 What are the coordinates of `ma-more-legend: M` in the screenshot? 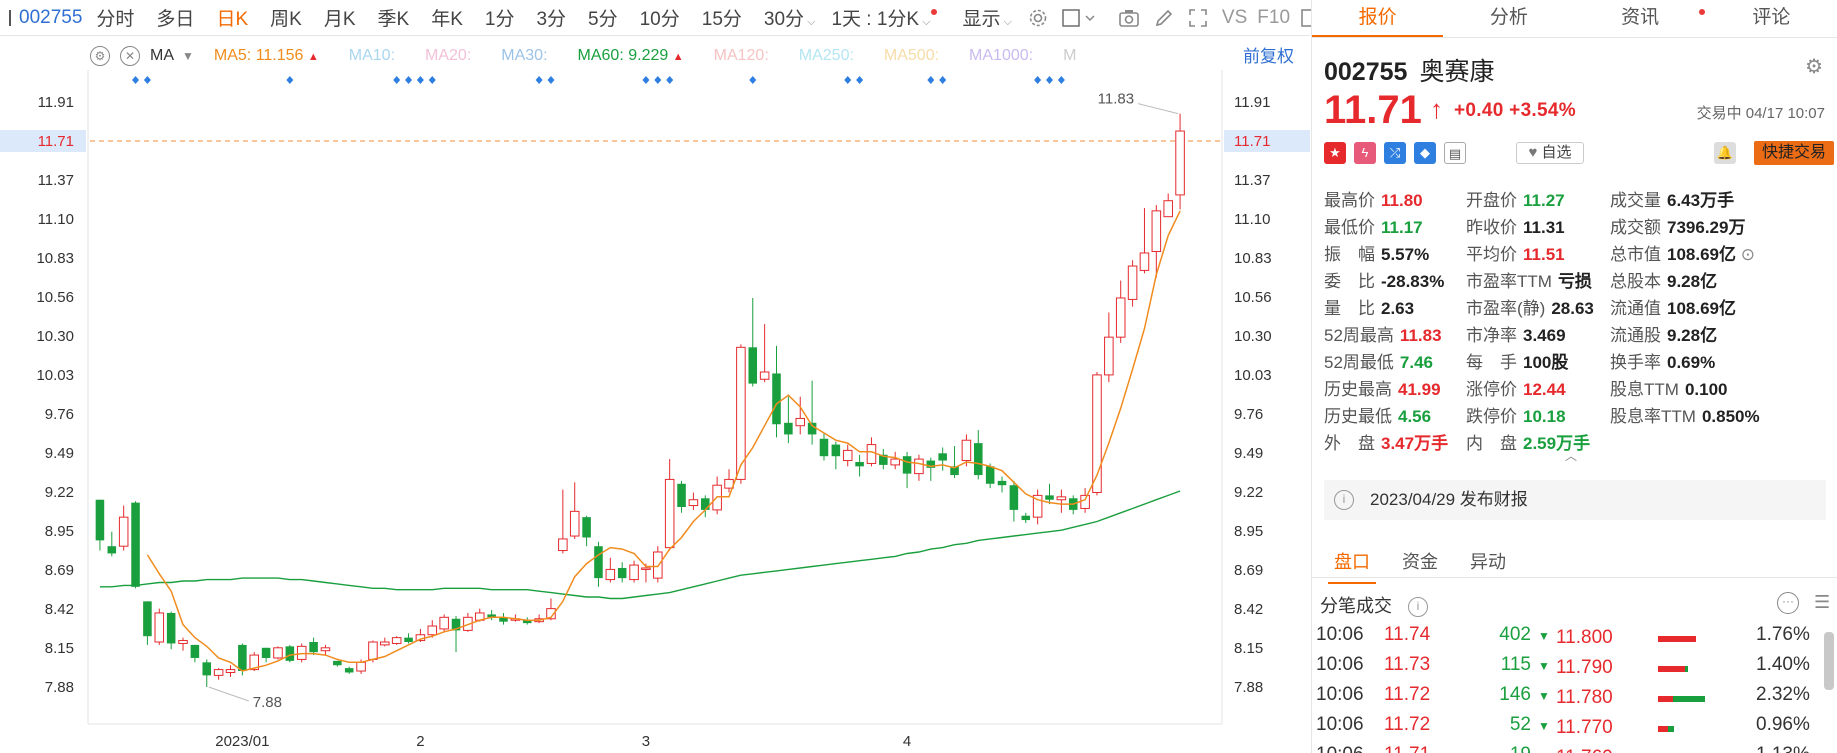 It's located at (1069, 56).